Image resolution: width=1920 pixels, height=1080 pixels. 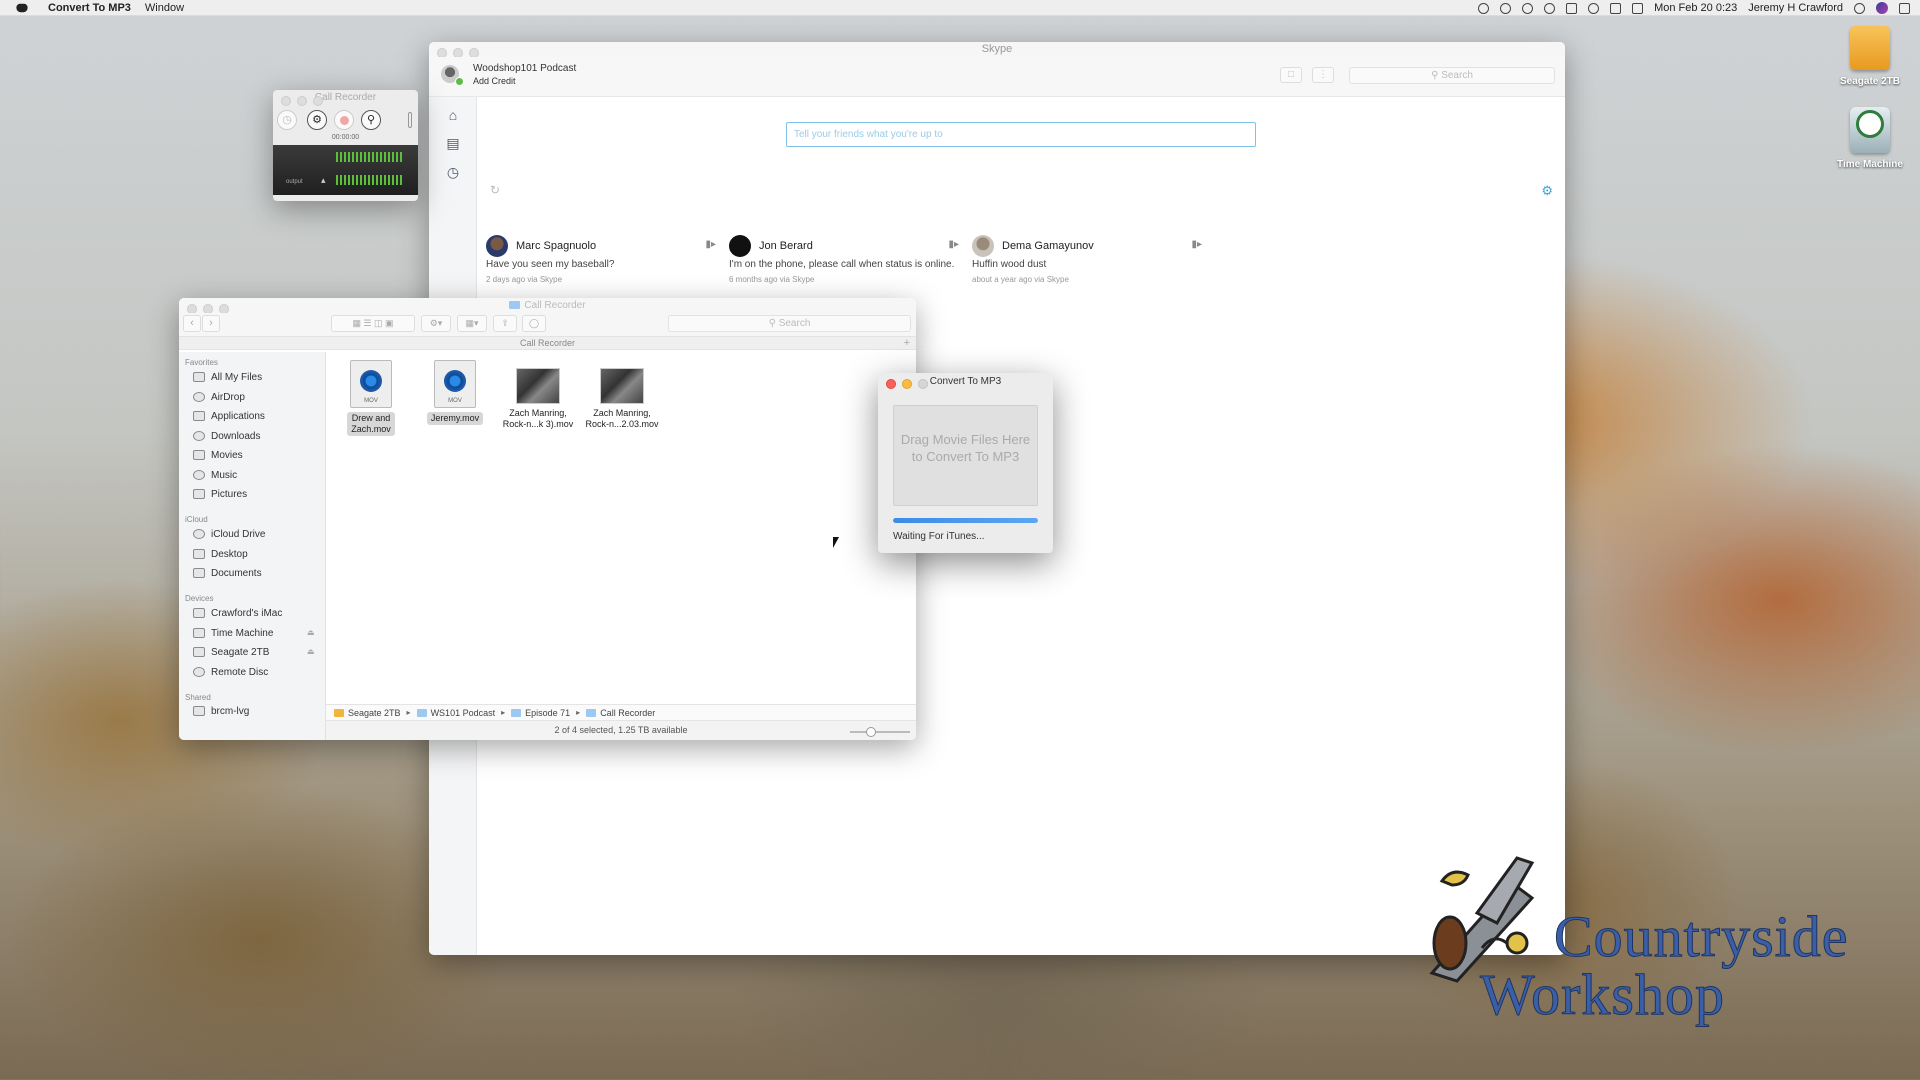 What do you see at coordinates (1452, 75) in the screenshot?
I see `skype-search-input: ⚲ Search` at bounding box center [1452, 75].